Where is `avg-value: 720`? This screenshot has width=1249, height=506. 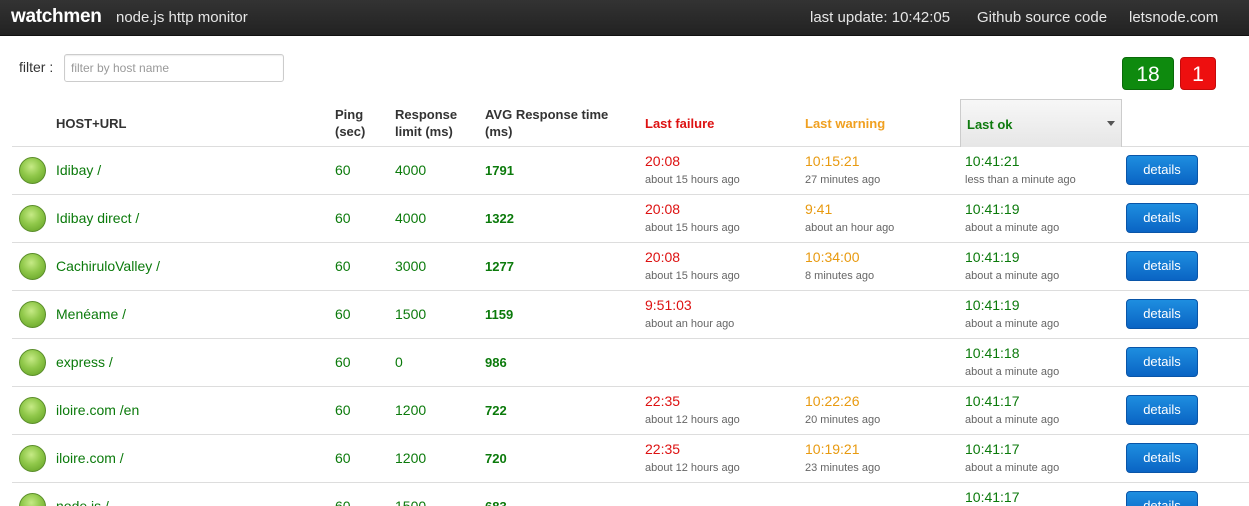 avg-value: 720 is located at coordinates (496, 458).